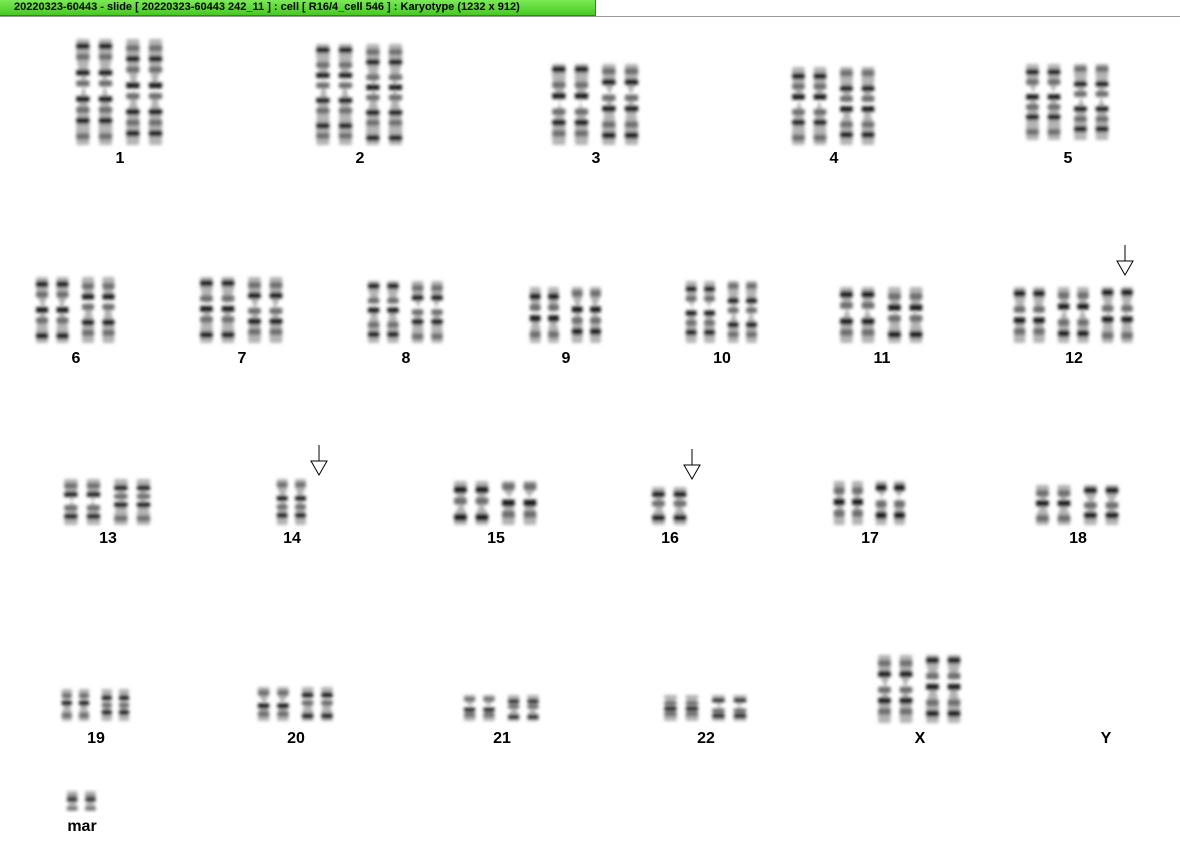 The width and height of the screenshot is (1180, 849). Describe the element at coordinates (596, 158) in the screenshot. I see `chromosome-label-3: 3` at that location.